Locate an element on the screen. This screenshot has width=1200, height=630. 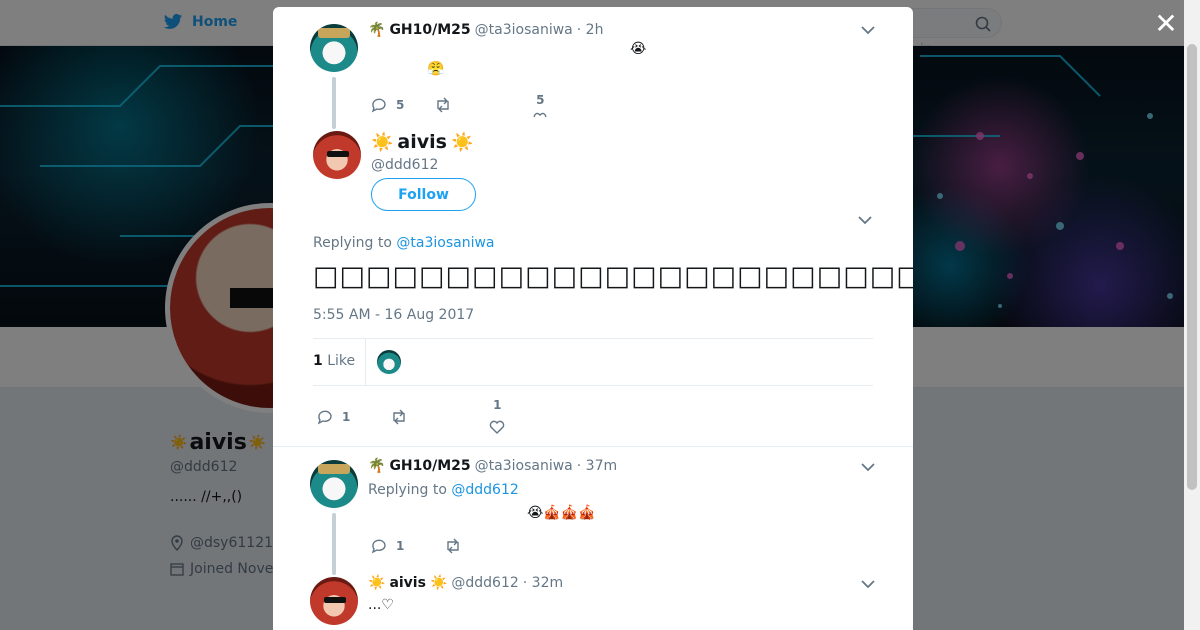
tweet-text: □□□□□□□□□□□□□□□□□□□□□□□□□□□□□□□ is located at coordinates (613, 276).